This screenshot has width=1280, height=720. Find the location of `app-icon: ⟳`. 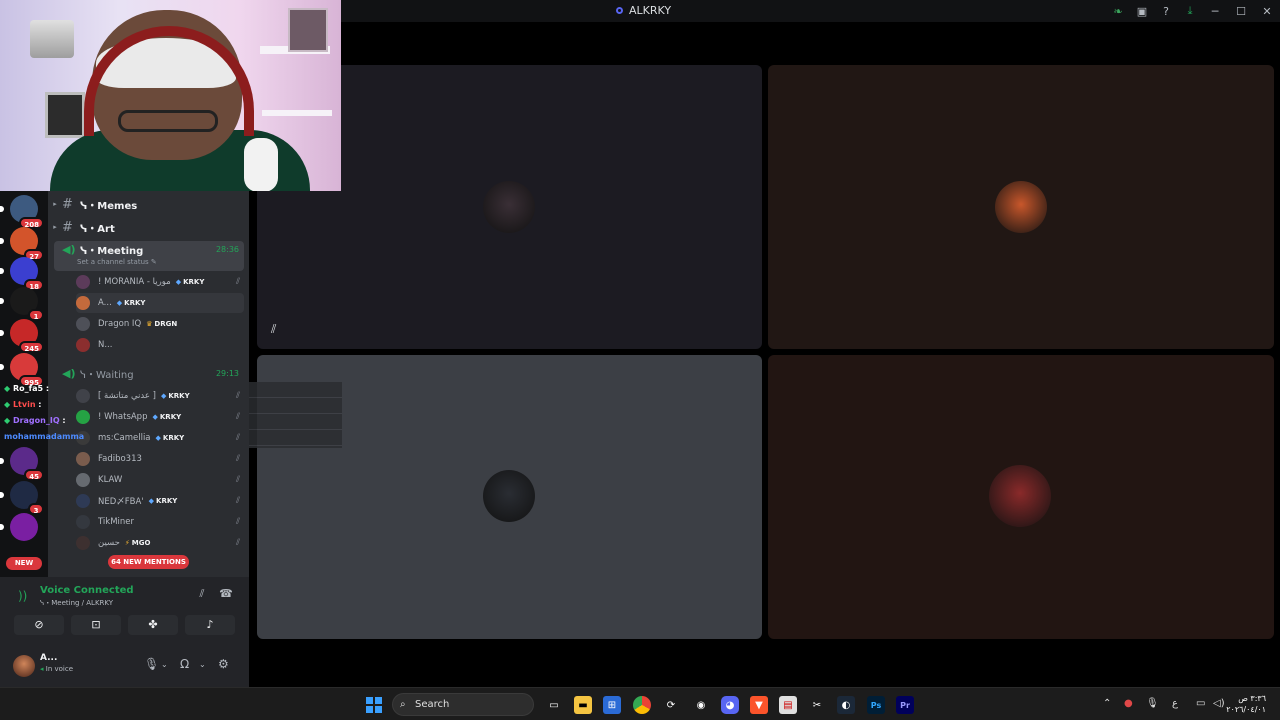

app-icon: ⟳ is located at coordinates (671, 705).